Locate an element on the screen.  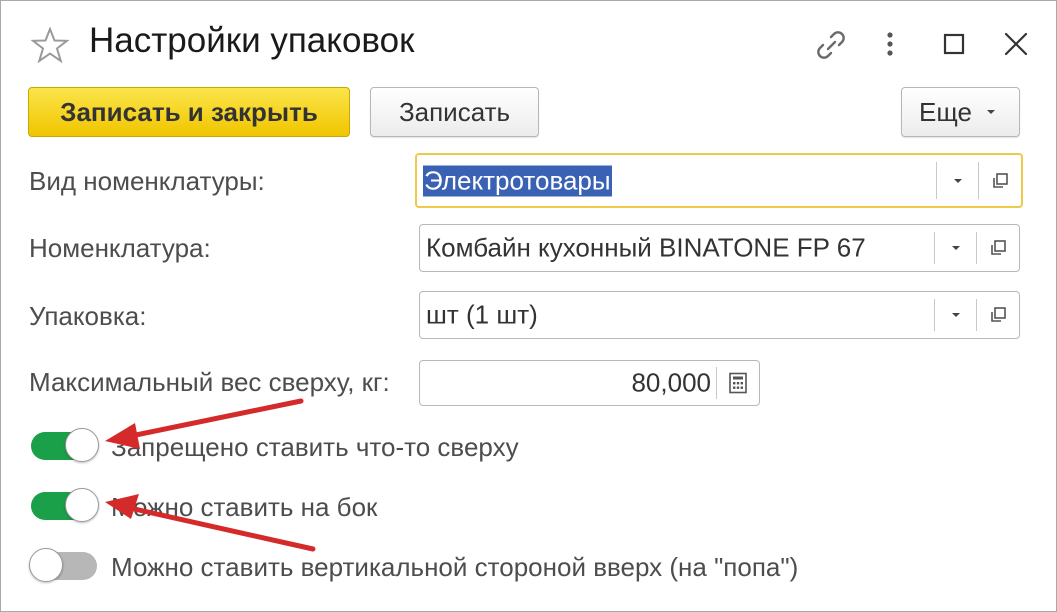
max-weight-input: 80,000 is located at coordinates (589, 383).